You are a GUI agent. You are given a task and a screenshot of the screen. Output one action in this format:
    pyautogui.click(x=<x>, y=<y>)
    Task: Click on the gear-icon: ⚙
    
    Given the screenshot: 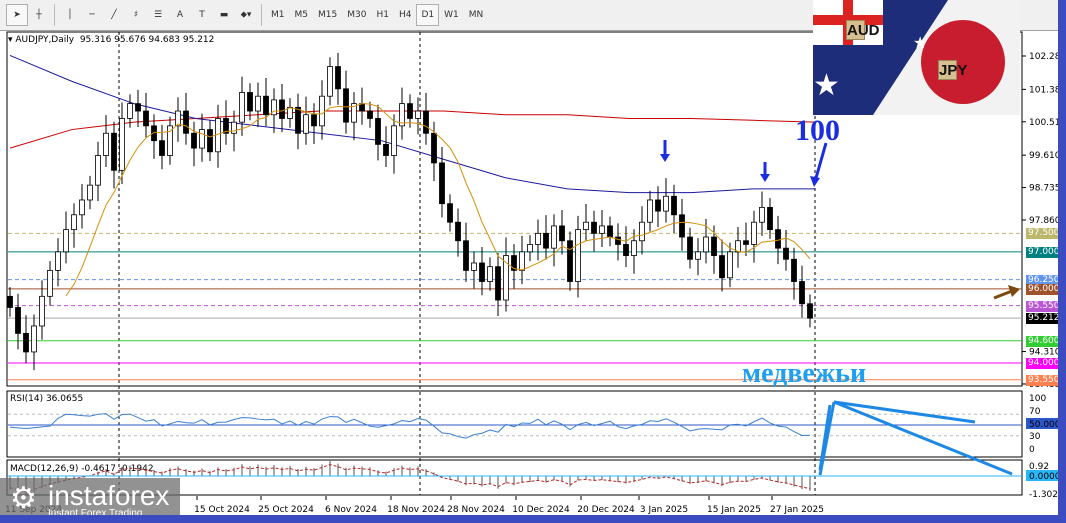 What is the action you would take?
    pyautogui.click(x=23, y=498)
    